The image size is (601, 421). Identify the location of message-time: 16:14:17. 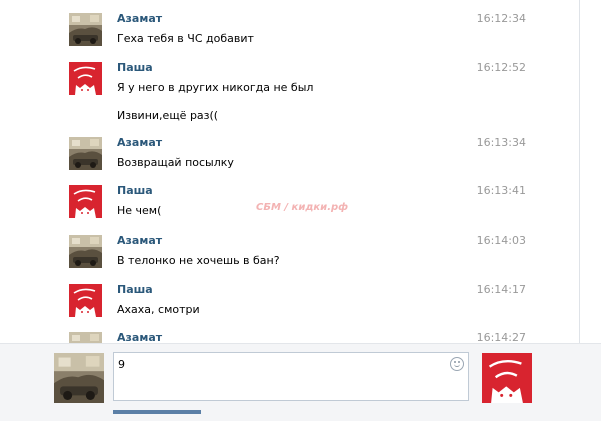
(501, 289).